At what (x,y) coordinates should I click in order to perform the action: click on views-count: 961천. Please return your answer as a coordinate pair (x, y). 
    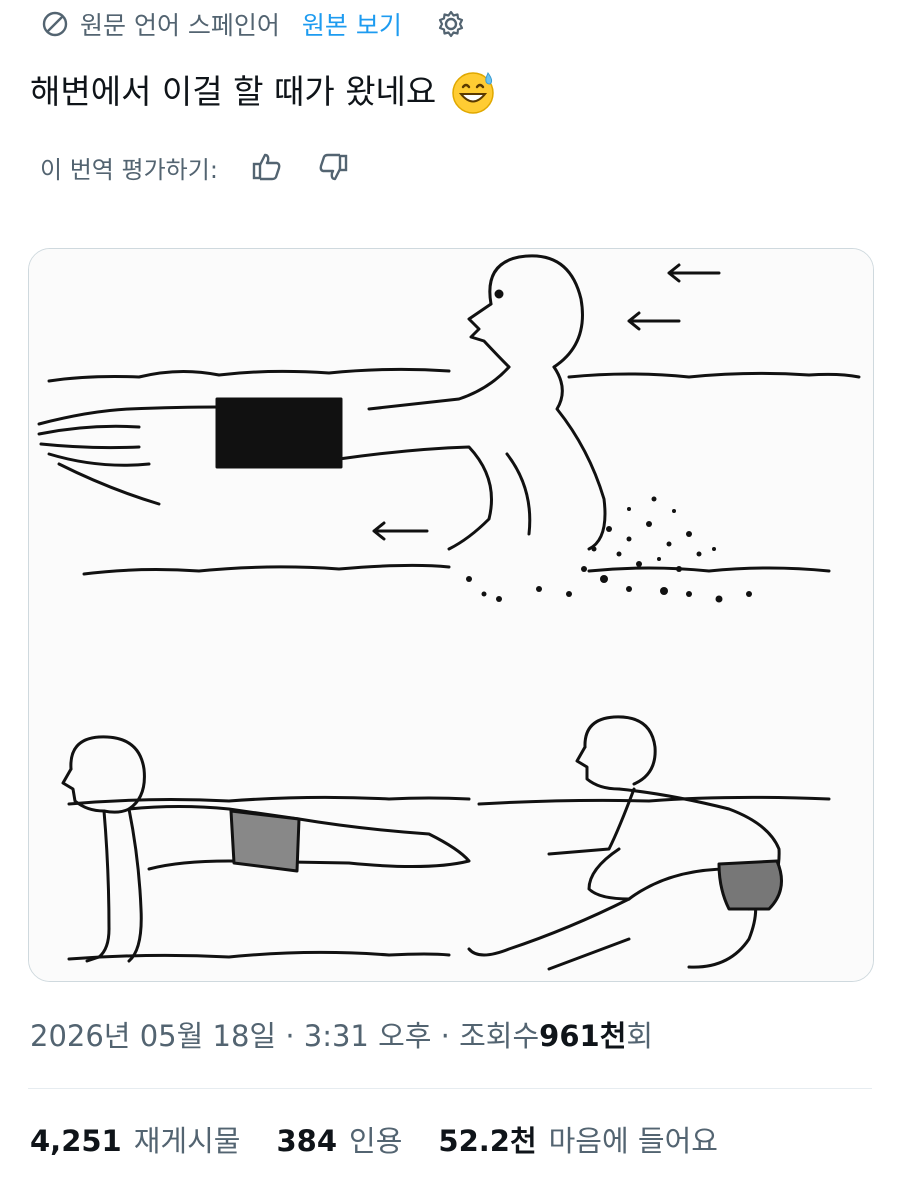
    Looking at the image, I should click on (583, 1036).